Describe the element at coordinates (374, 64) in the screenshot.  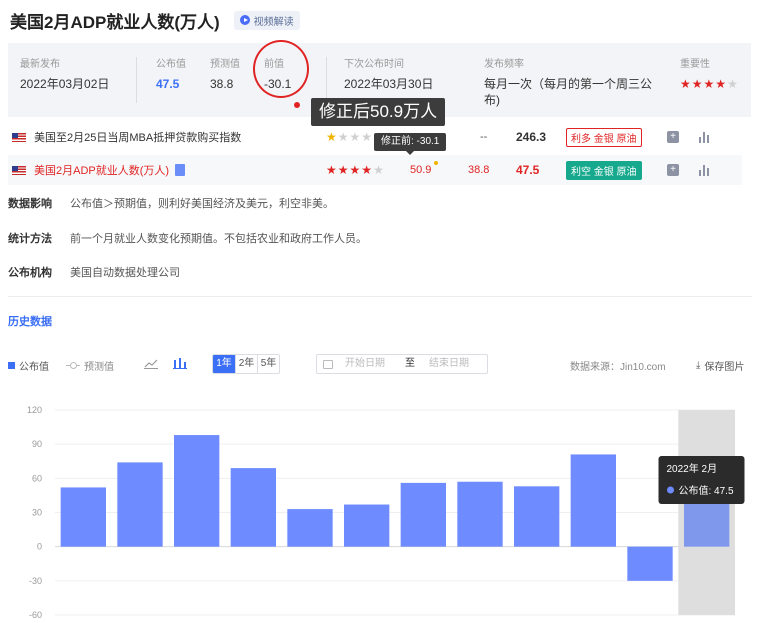
I see `next-release-label: 下次公布时间` at that location.